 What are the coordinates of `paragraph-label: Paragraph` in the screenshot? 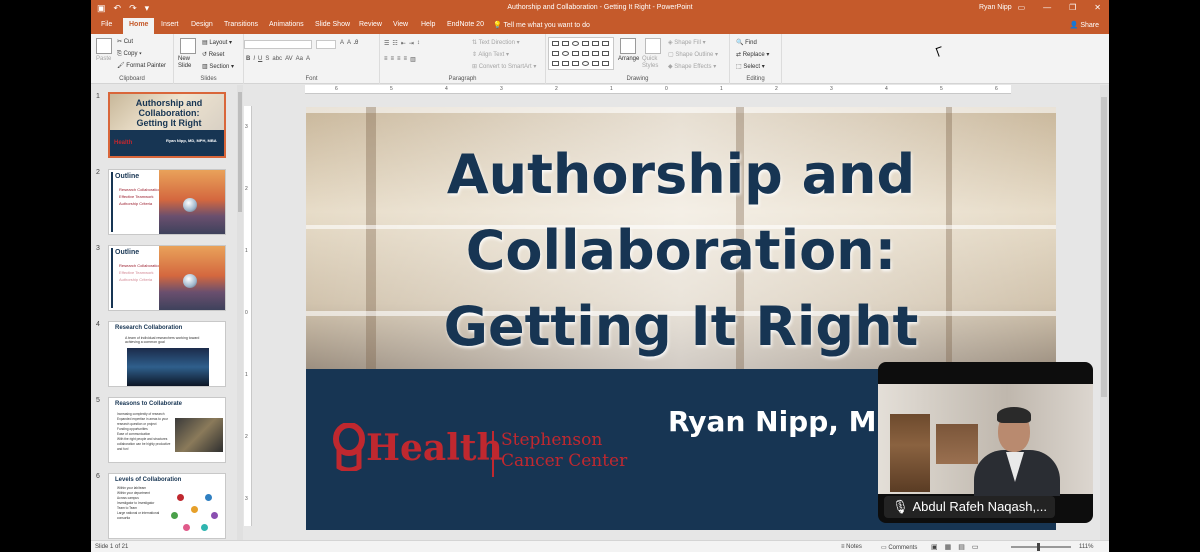 It's located at (462, 79).